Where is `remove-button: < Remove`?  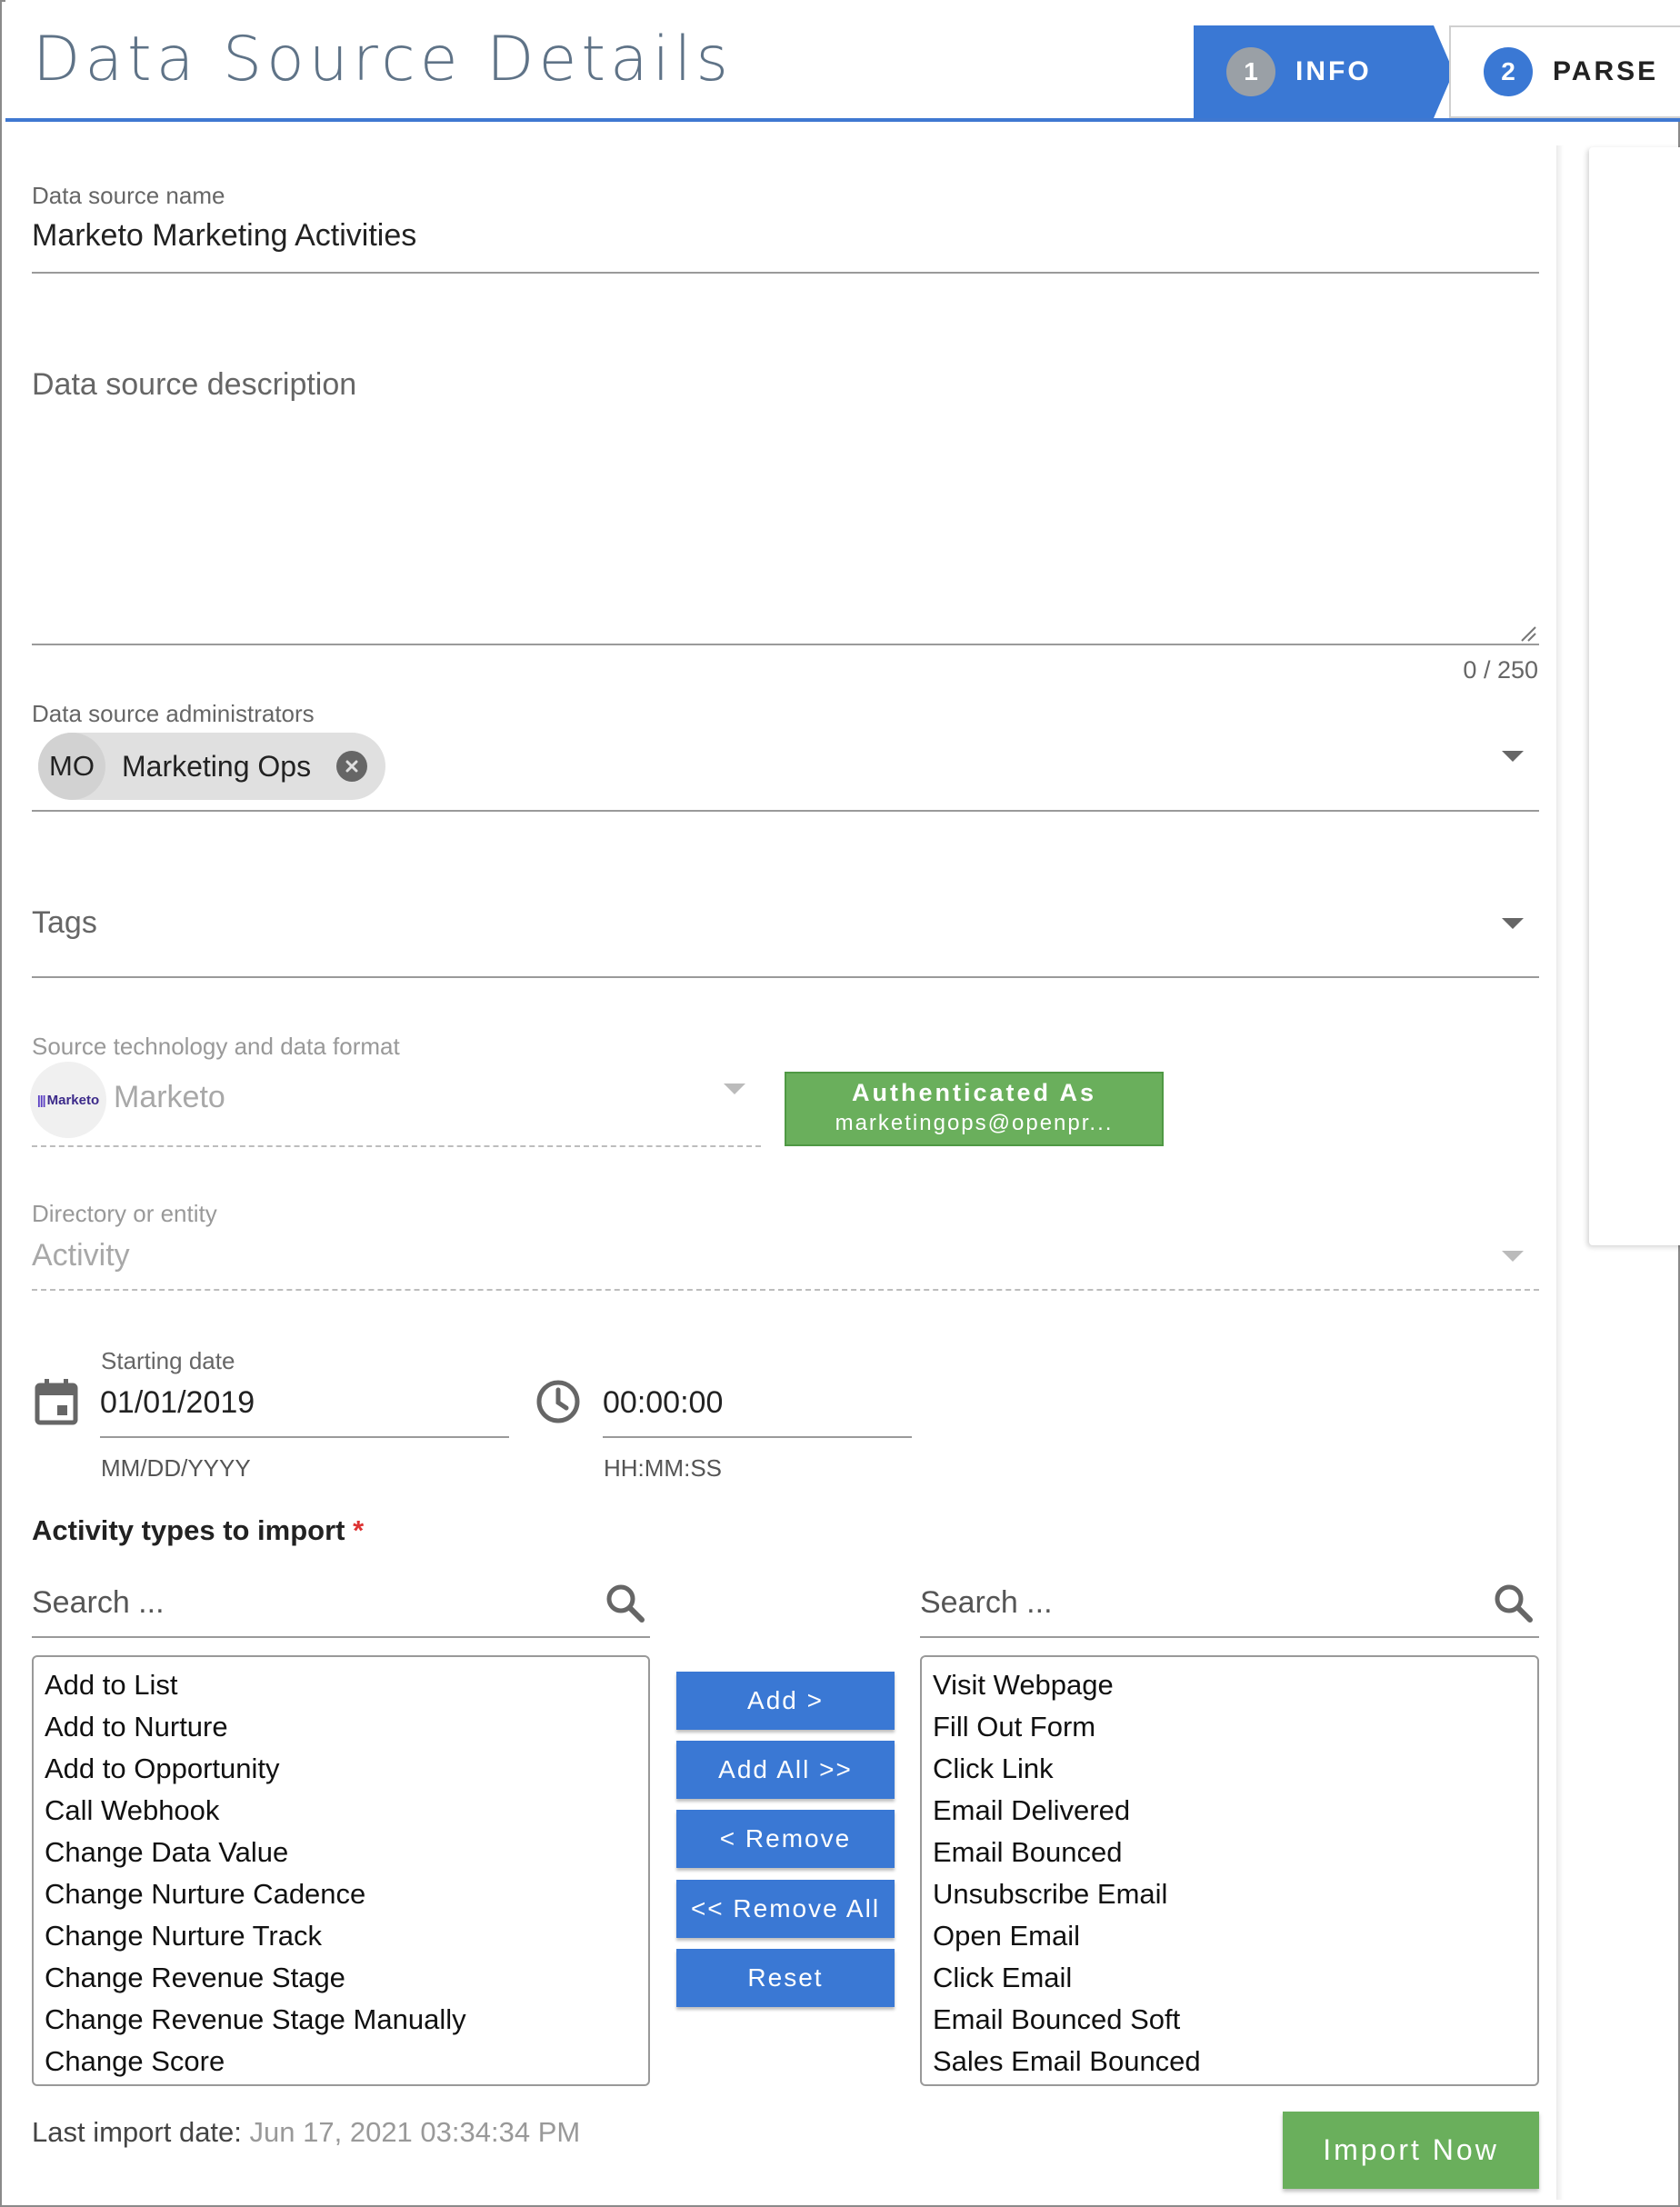 remove-button: < Remove is located at coordinates (785, 1839).